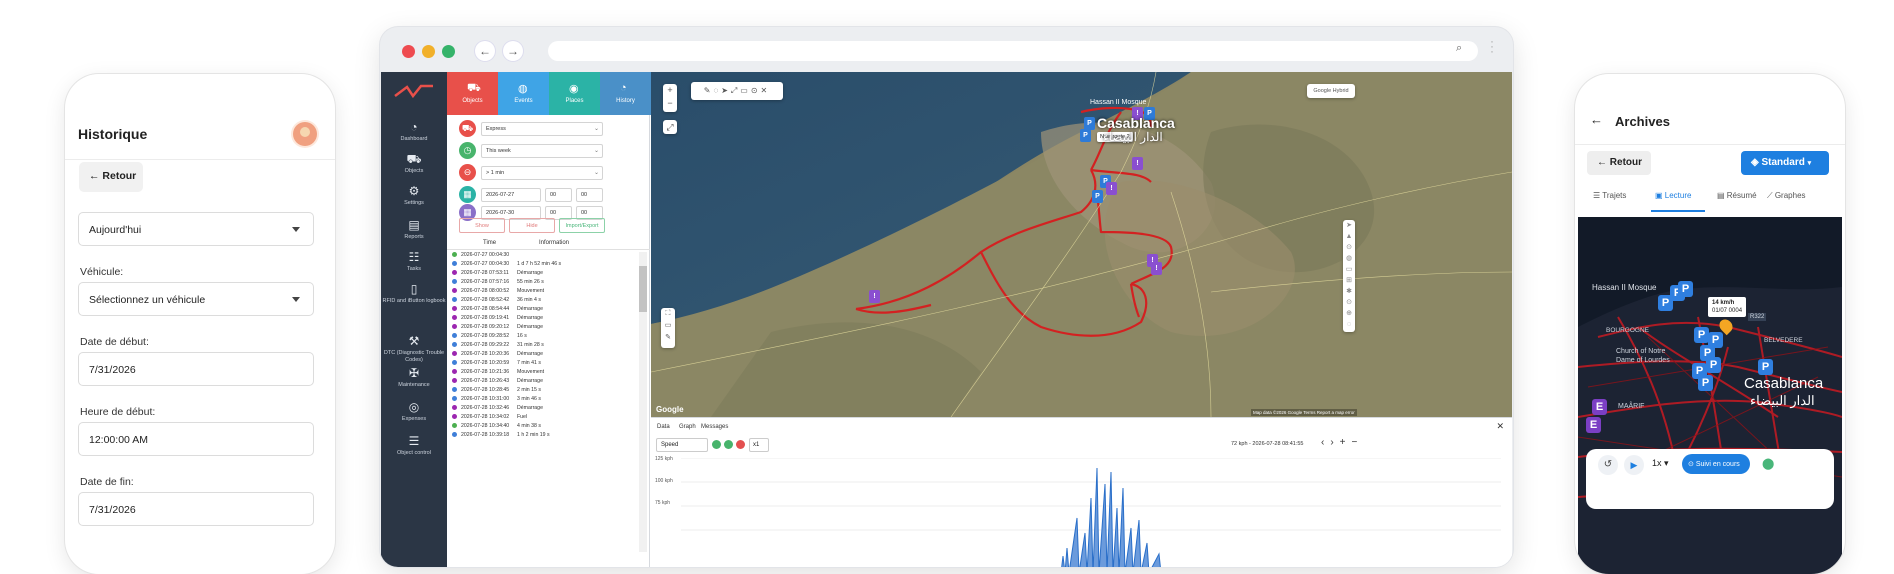 The image size is (1894, 574). What do you see at coordinates (196, 369) in the screenshot?
I see `start-date-field: 7/31/2026` at bounding box center [196, 369].